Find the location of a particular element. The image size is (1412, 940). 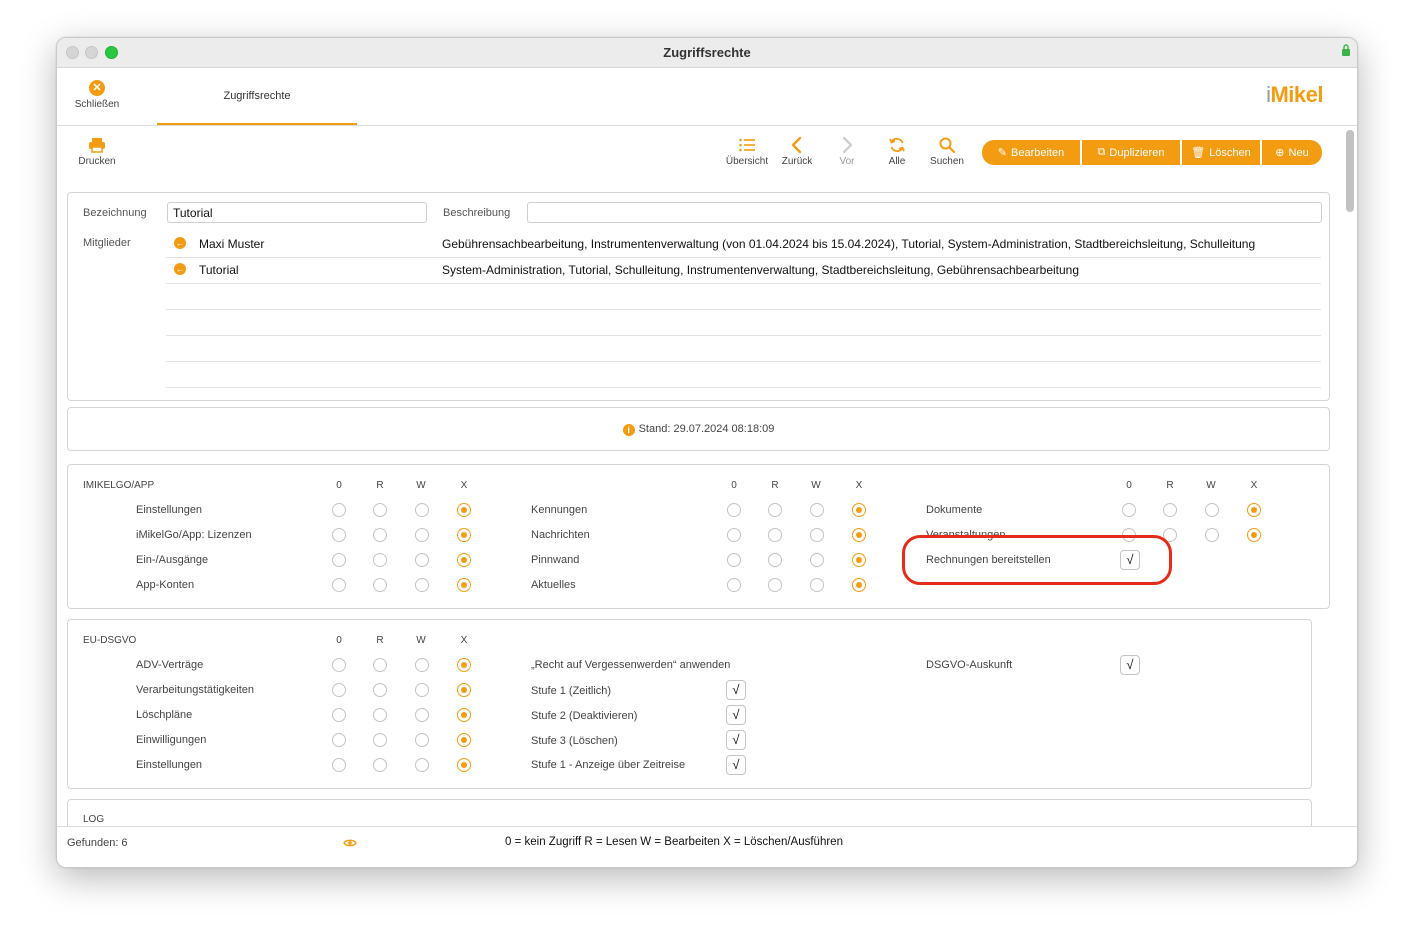

eye-icon is located at coordinates (350, 843).